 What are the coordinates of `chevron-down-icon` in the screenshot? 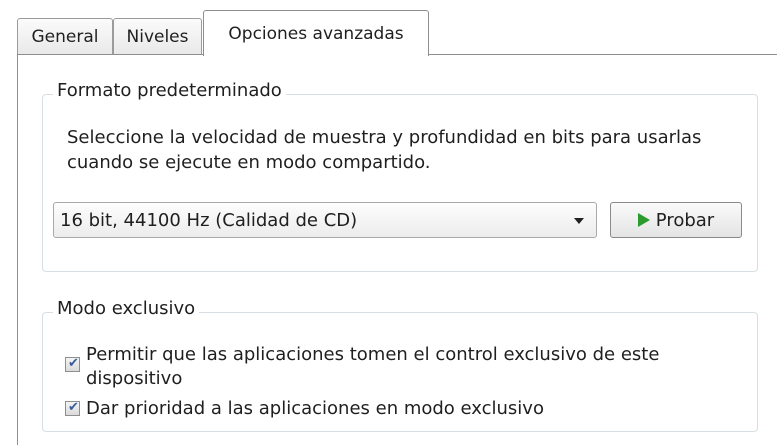 It's located at (579, 221).